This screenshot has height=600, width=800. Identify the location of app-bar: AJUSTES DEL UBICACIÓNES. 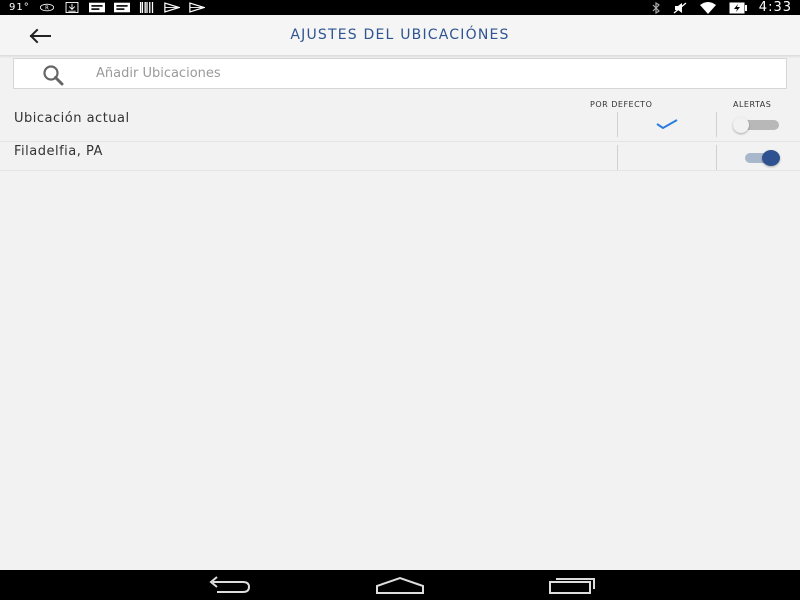
(400, 35).